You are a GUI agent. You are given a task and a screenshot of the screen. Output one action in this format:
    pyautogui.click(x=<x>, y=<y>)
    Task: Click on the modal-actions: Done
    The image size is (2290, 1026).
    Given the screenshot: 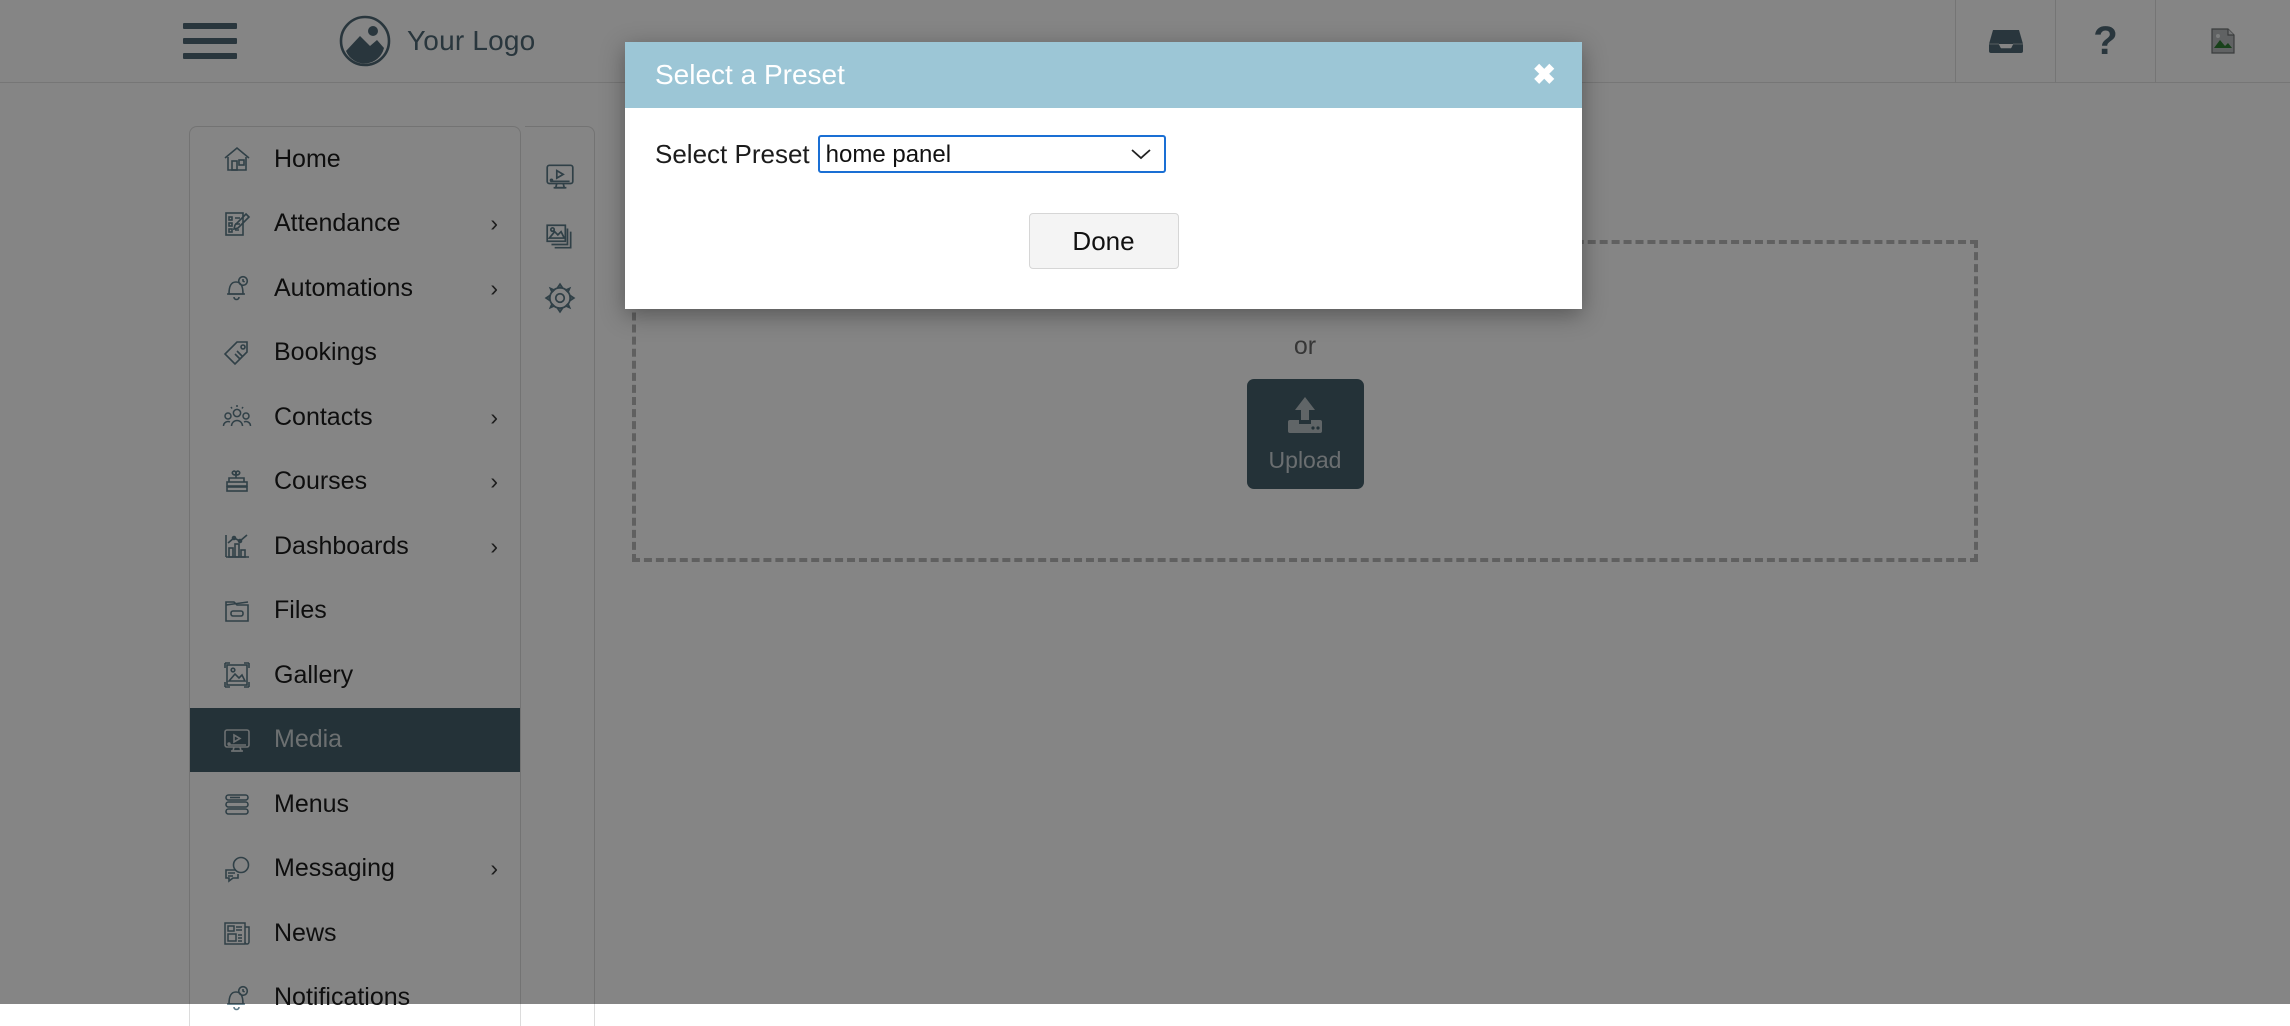 What is the action you would take?
    pyautogui.click(x=1103, y=241)
    